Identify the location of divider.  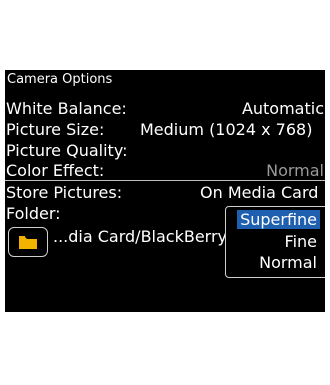
(165, 180).